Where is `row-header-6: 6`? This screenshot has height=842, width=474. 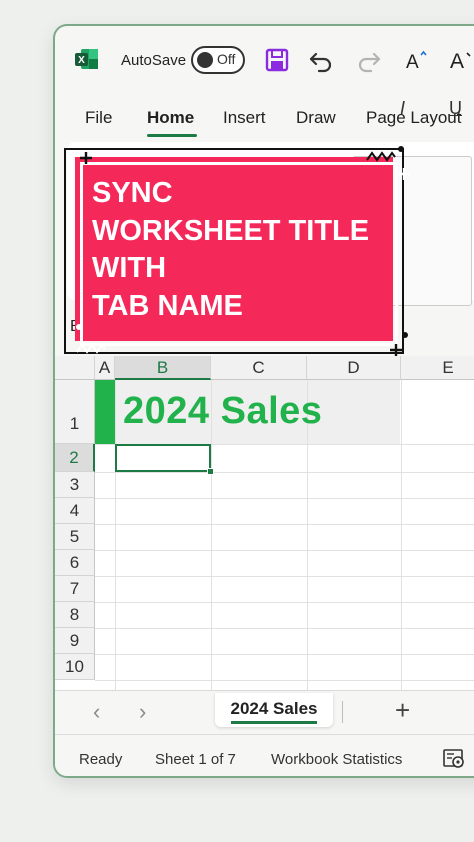 row-header-6: 6 is located at coordinates (75, 563).